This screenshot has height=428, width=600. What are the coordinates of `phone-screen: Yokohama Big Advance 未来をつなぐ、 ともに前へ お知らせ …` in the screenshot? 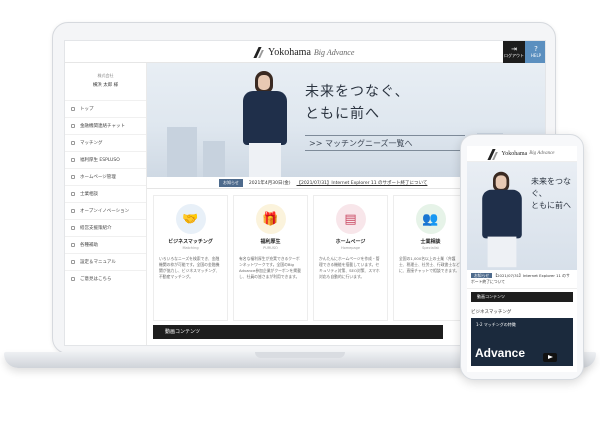 It's located at (522, 259).